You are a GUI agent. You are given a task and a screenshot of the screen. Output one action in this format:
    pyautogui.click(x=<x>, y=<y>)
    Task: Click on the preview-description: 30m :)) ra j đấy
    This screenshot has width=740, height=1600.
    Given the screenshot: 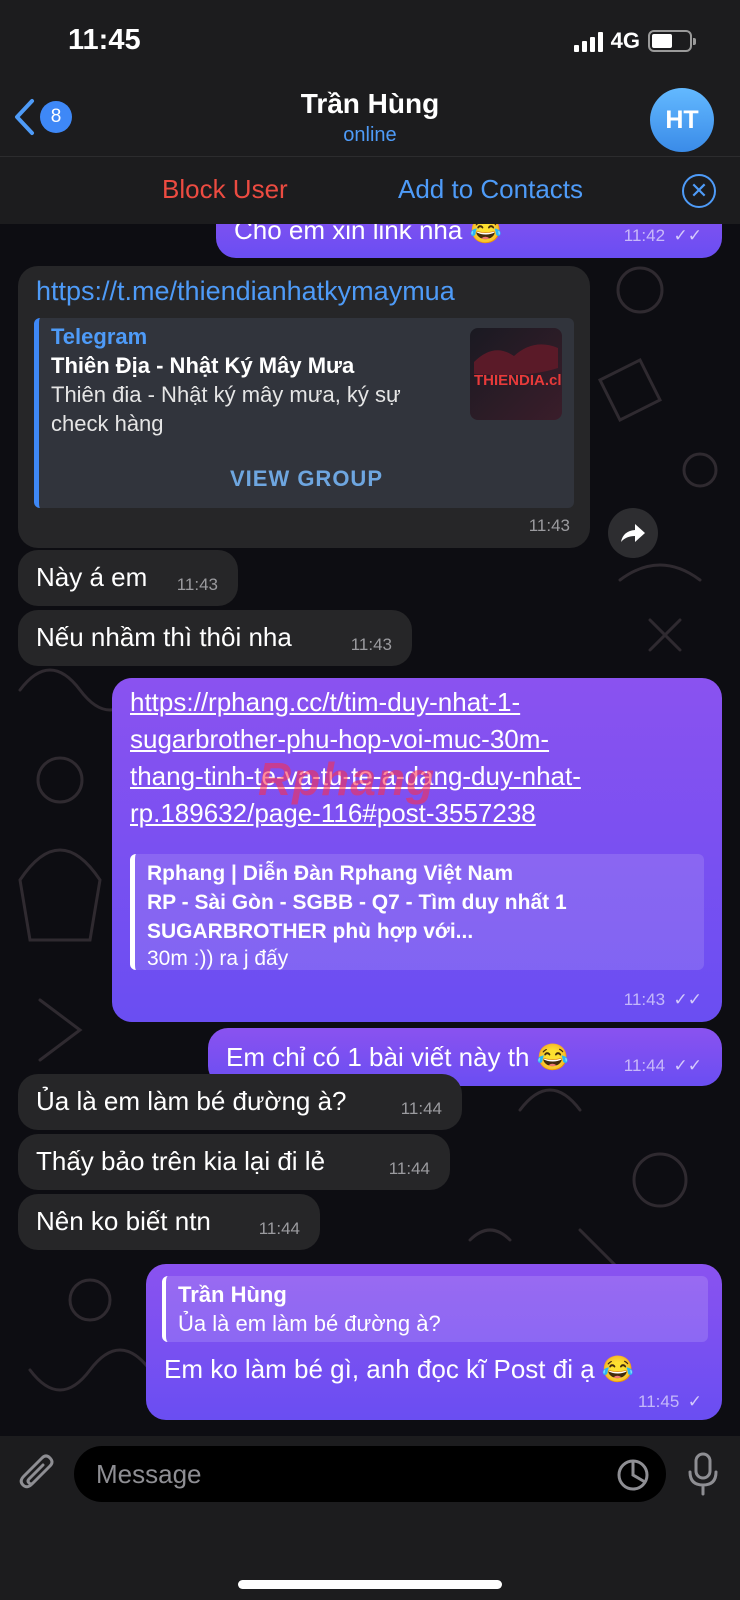 What is the action you would take?
    pyautogui.click(x=218, y=958)
    